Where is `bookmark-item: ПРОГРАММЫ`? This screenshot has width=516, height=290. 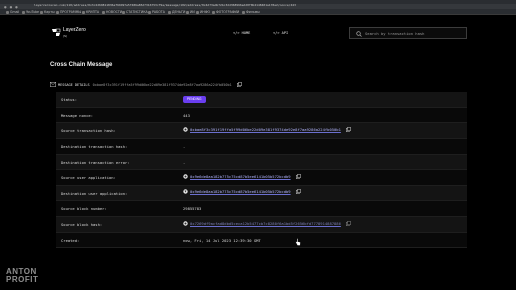
bookmark-item: ПРОГРАММЫ is located at coordinates (68, 12).